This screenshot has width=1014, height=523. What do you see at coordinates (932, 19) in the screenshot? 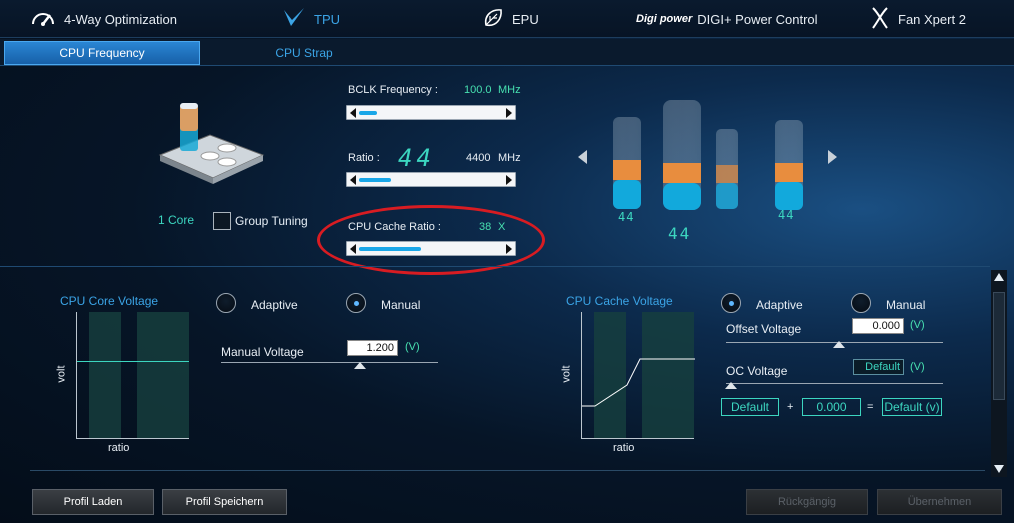
I see `nav-label: Fan Xpert 2` at bounding box center [932, 19].